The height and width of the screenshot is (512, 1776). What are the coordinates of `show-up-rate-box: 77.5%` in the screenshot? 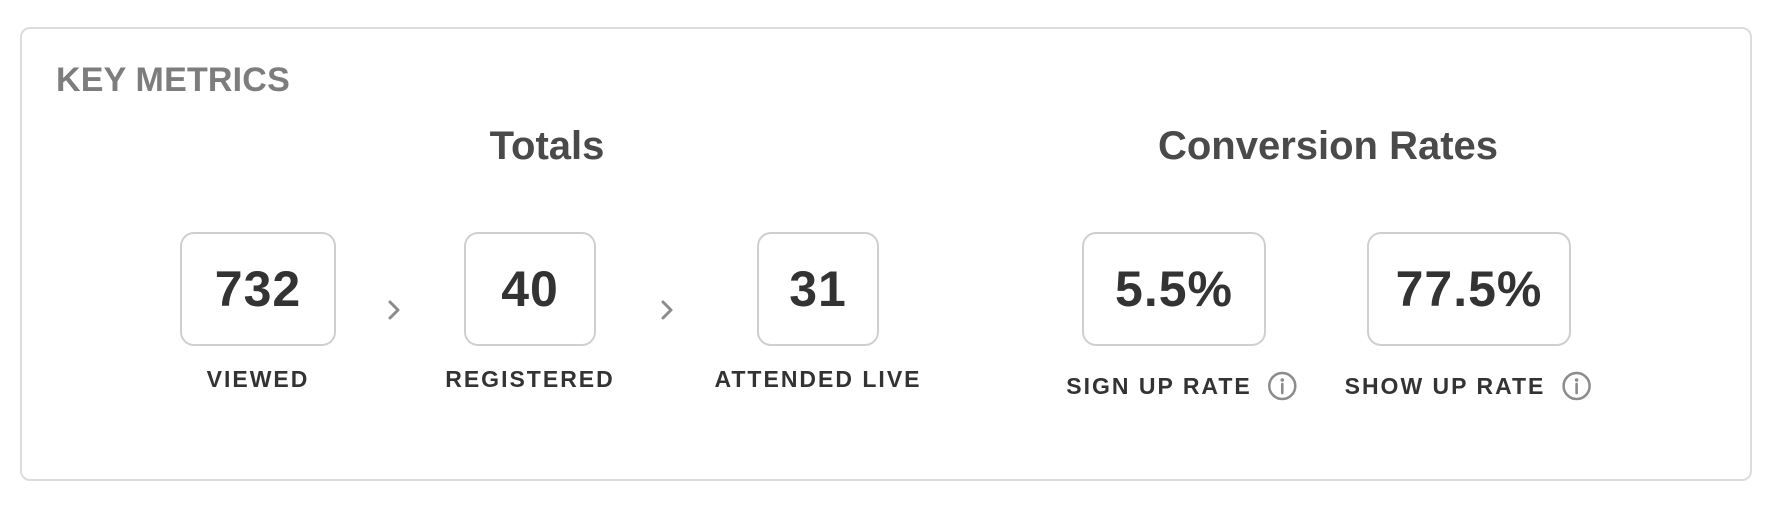 It's located at (1469, 289).